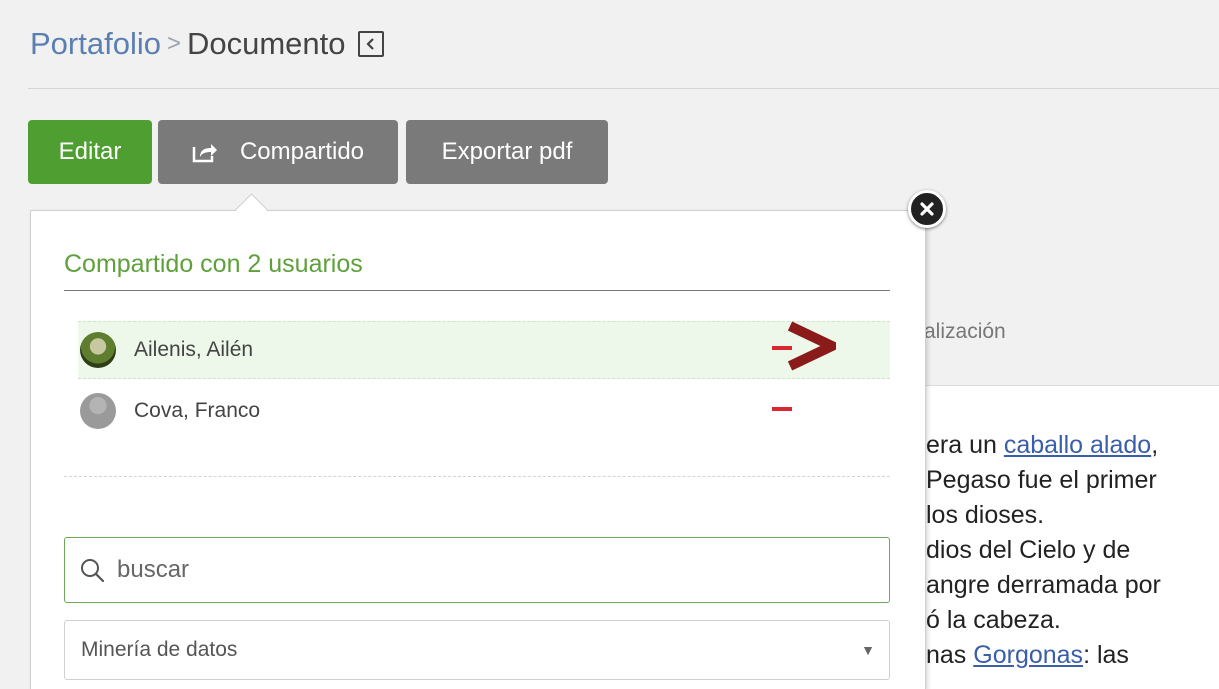 The image size is (1219, 689). Describe the element at coordinates (1028, 655) in the screenshot. I see `wiki-link: Gorgonas` at that location.